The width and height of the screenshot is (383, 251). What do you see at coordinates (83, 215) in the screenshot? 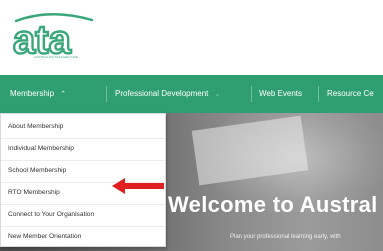
I see `menu-item-connect-to-your-organisation: Connect to Your Organisation` at bounding box center [83, 215].